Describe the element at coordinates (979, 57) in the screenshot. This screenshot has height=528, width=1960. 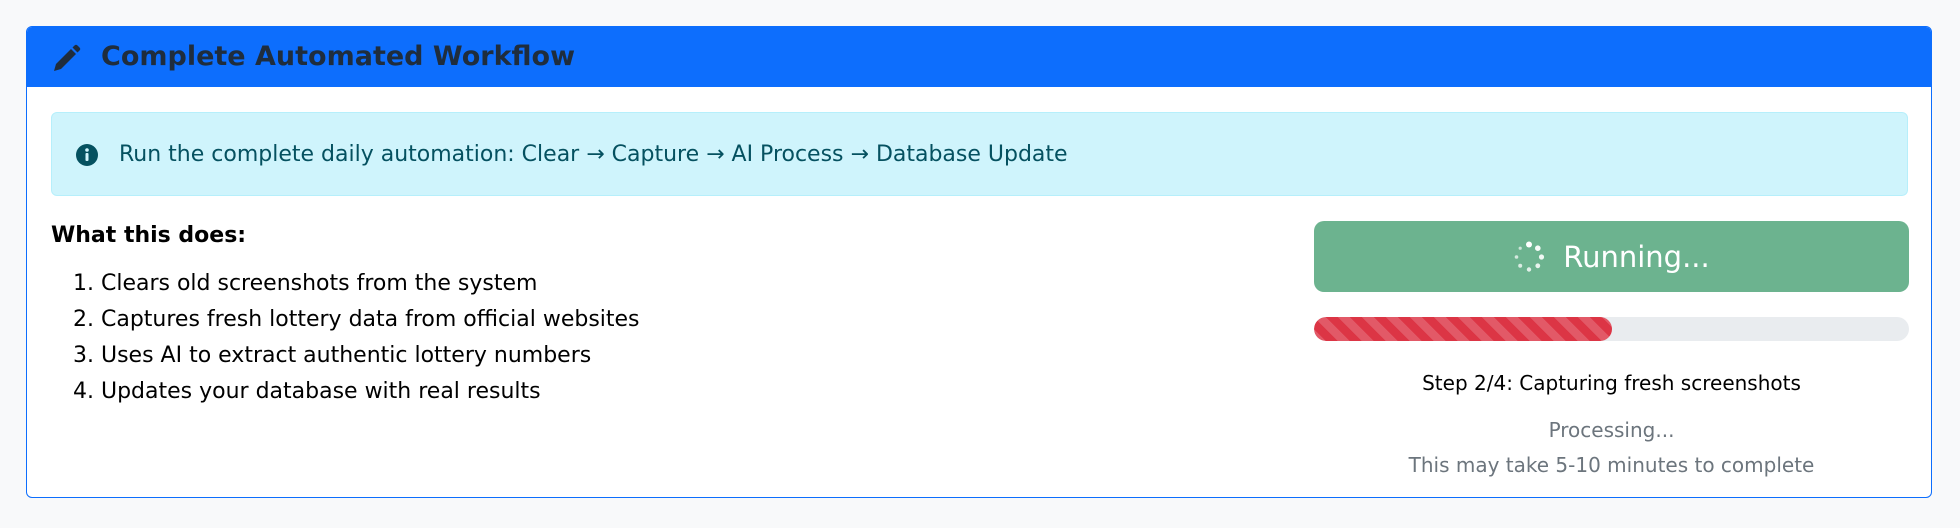
I see `card-header: Complete Automated Workflow` at that location.